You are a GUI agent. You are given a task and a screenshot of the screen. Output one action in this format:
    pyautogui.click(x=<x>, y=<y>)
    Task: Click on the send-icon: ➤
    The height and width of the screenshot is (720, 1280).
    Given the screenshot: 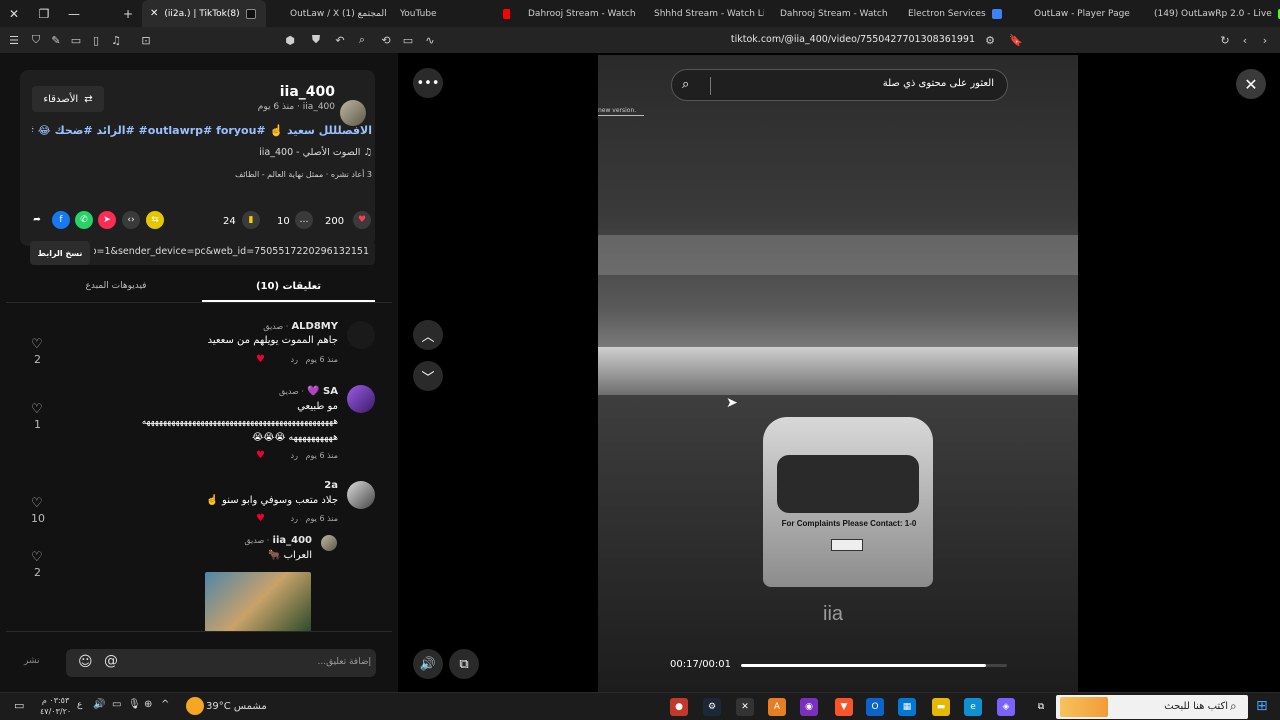 What is the action you would take?
    pyautogui.click(x=107, y=220)
    